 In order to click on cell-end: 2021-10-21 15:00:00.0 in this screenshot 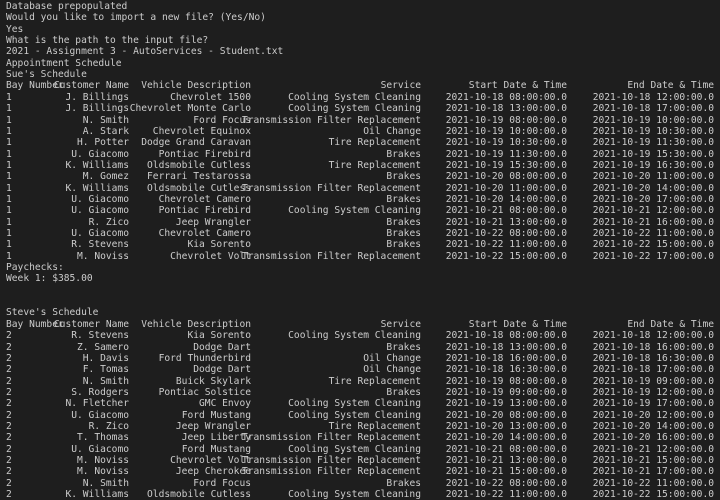, I will do `click(653, 460)`.